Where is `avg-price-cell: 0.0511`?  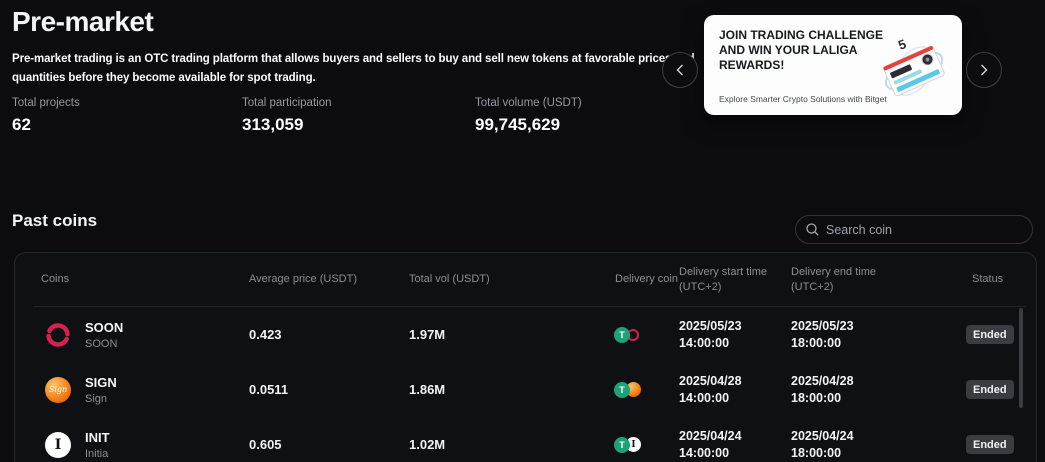 avg-price-cell: 0.0511 is located at coordinates (269, 389).